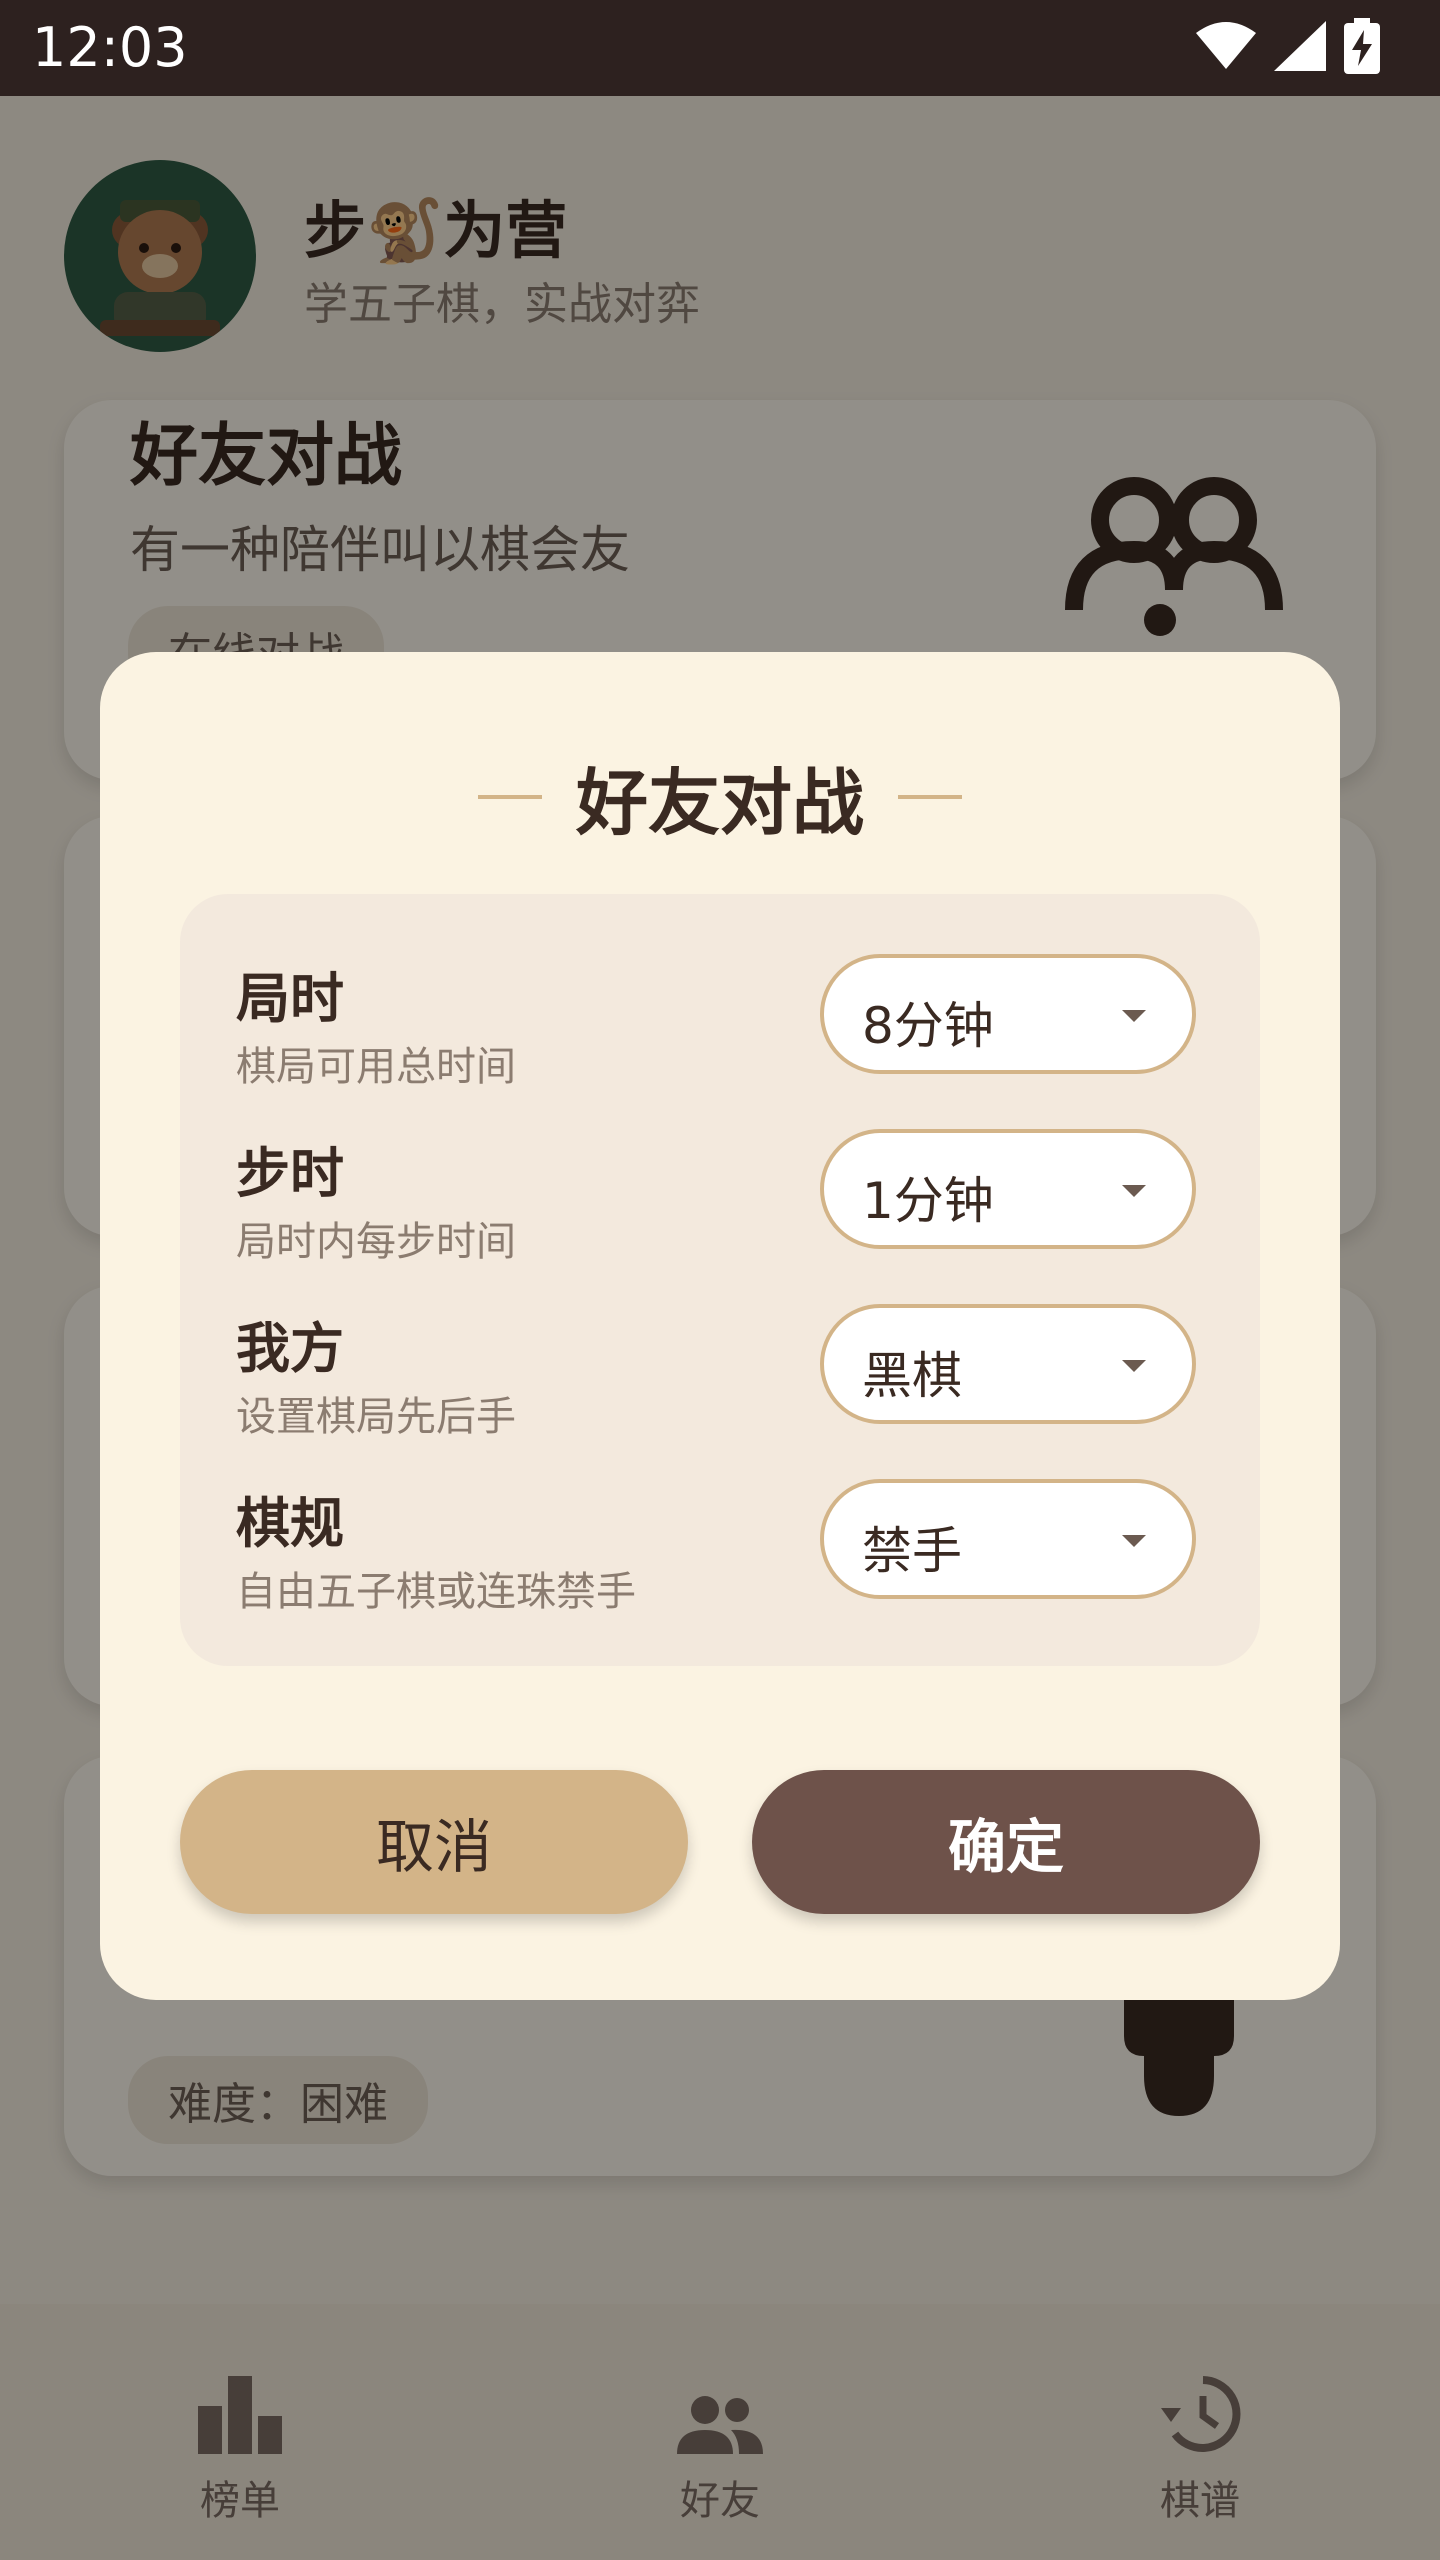  Describe the element at coordinates (290, 1173) in the screenshot. I see `setting-label: 步时` at that location.